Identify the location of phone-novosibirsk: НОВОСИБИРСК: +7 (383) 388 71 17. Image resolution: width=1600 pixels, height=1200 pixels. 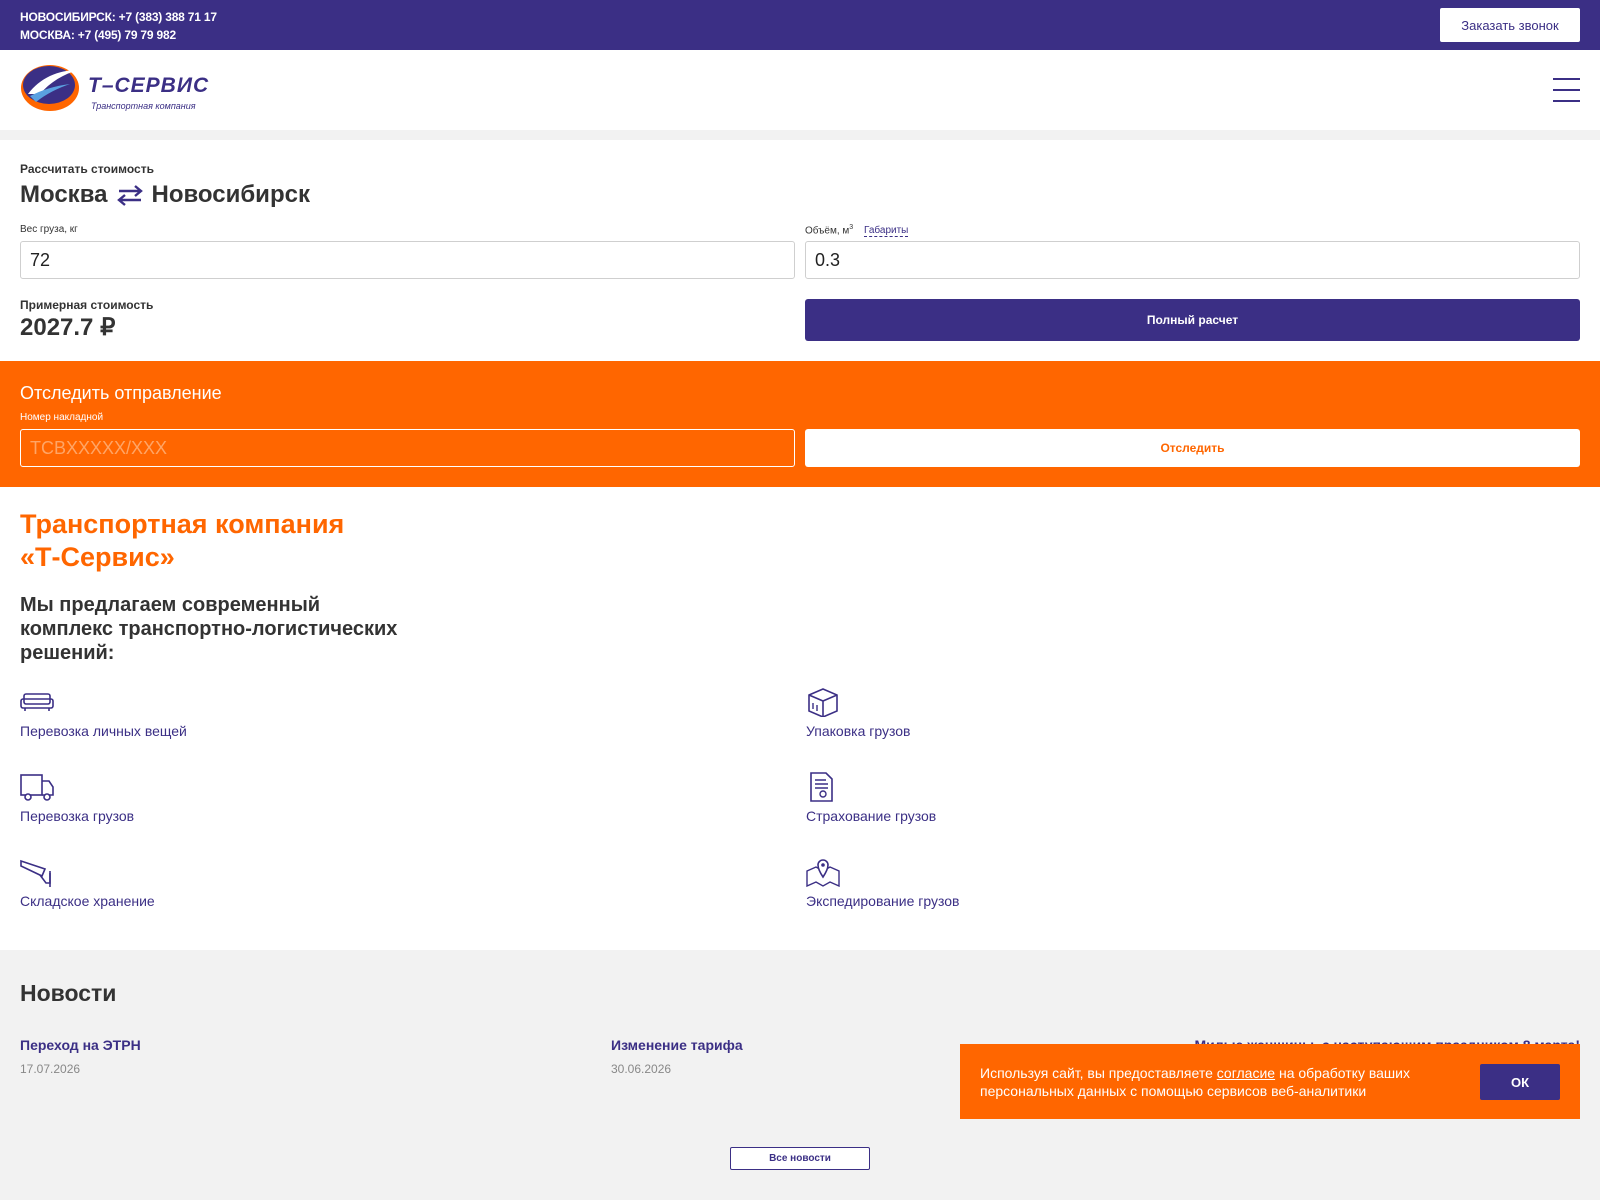
(118, 17).